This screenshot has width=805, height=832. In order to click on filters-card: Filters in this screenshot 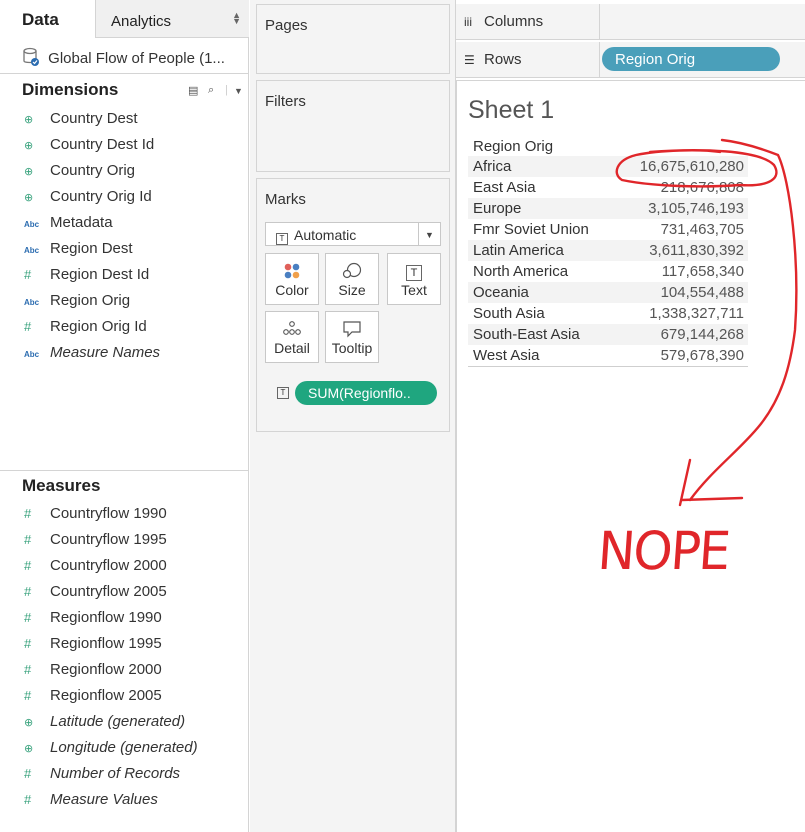, I will do `click(353, 126)`.